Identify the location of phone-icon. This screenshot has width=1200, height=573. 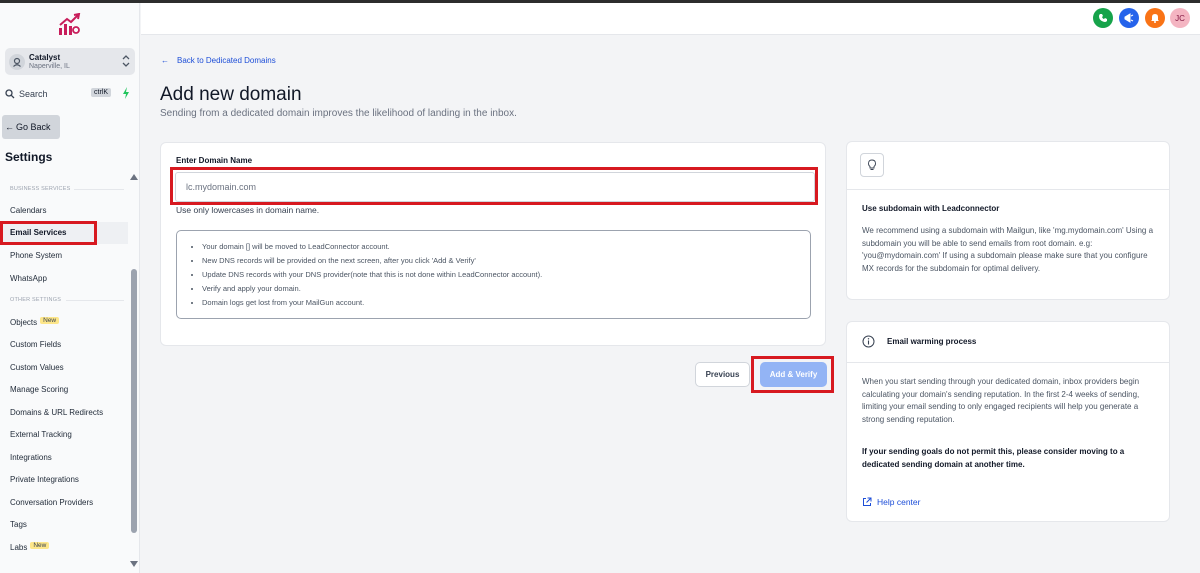
(1103, 18).